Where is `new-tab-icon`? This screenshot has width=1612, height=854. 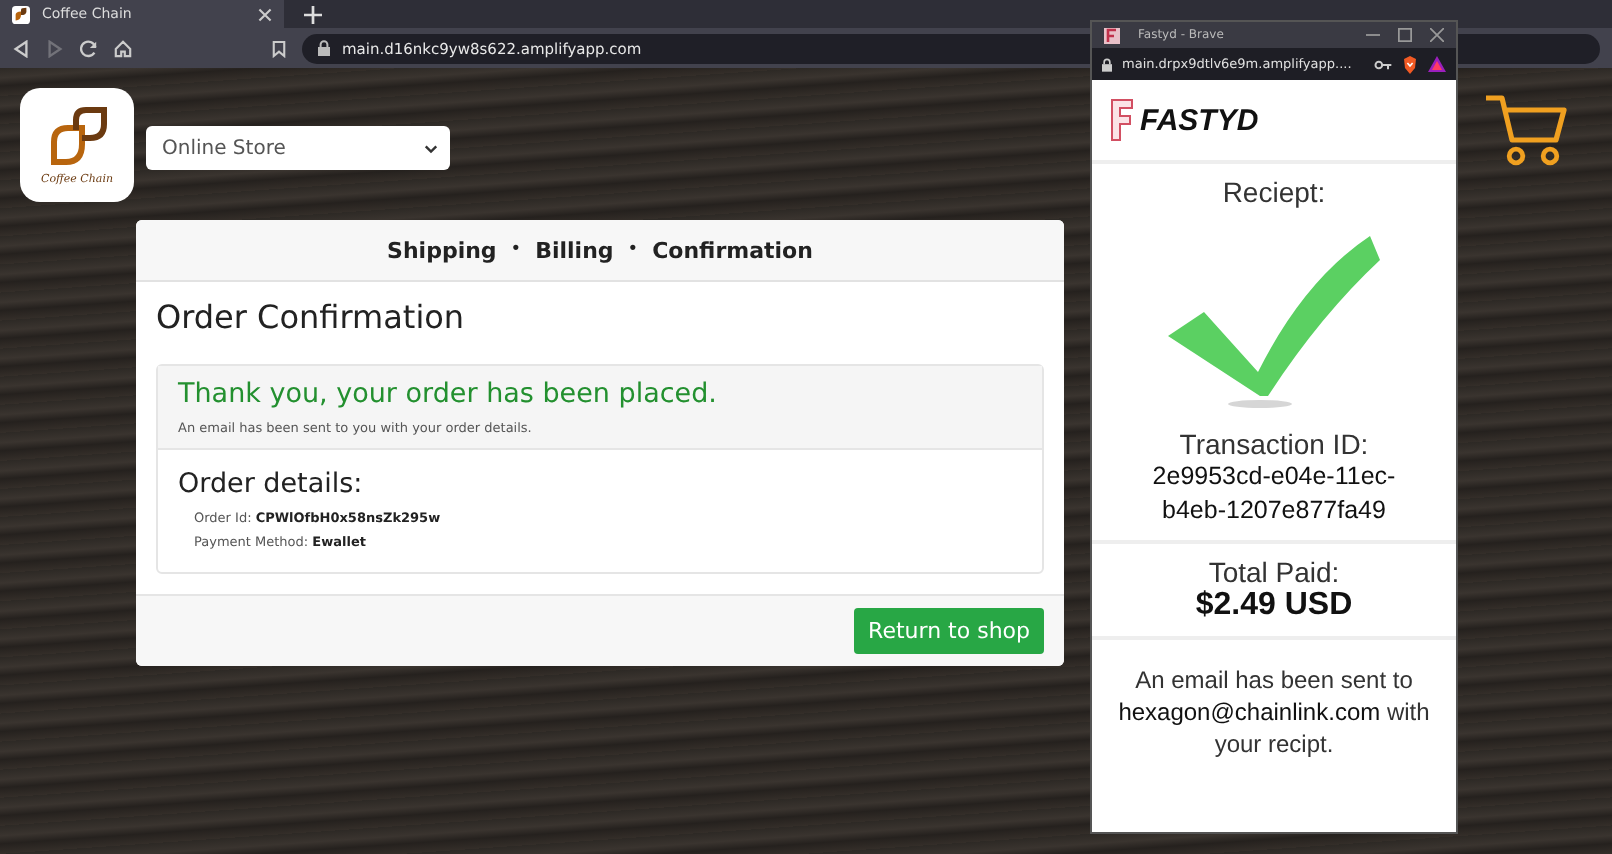 new-tab-icon is located at coordinates (313, 14).